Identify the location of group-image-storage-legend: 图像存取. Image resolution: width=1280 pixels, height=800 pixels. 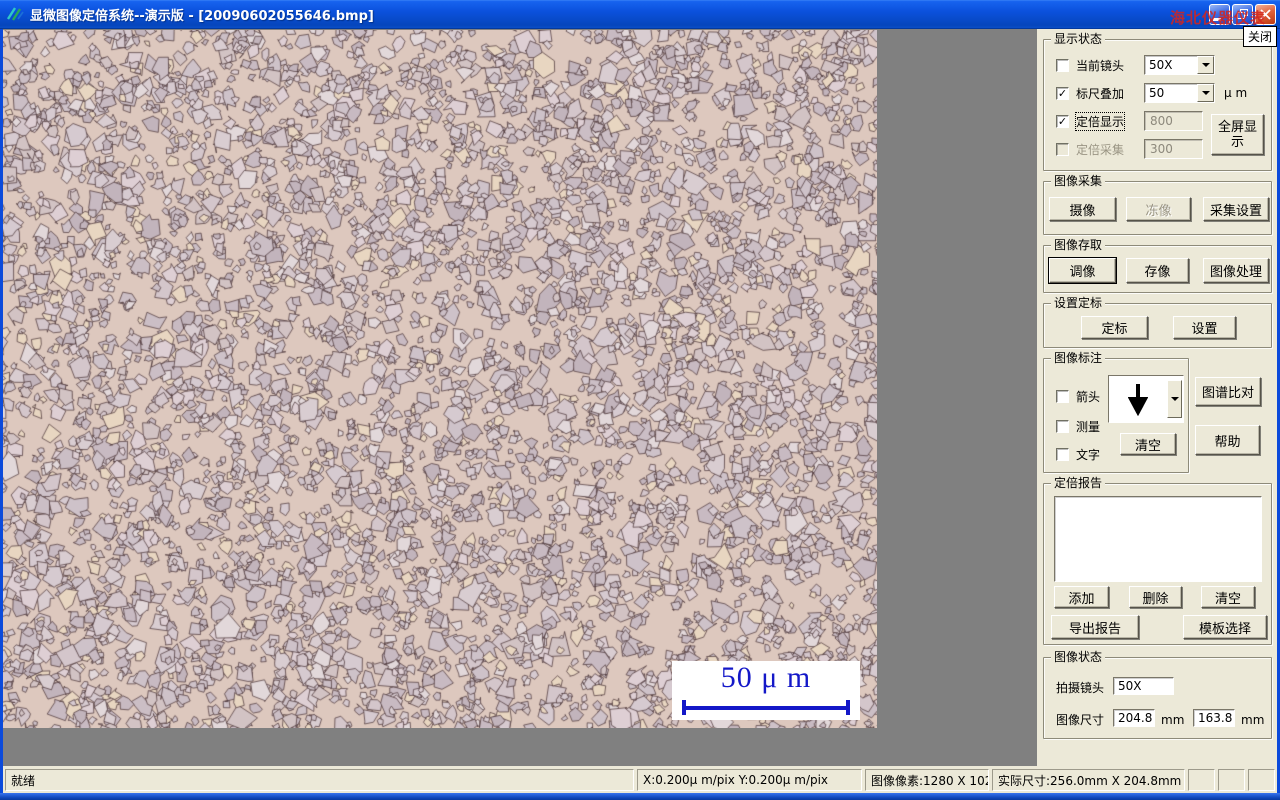
(1078, 245).